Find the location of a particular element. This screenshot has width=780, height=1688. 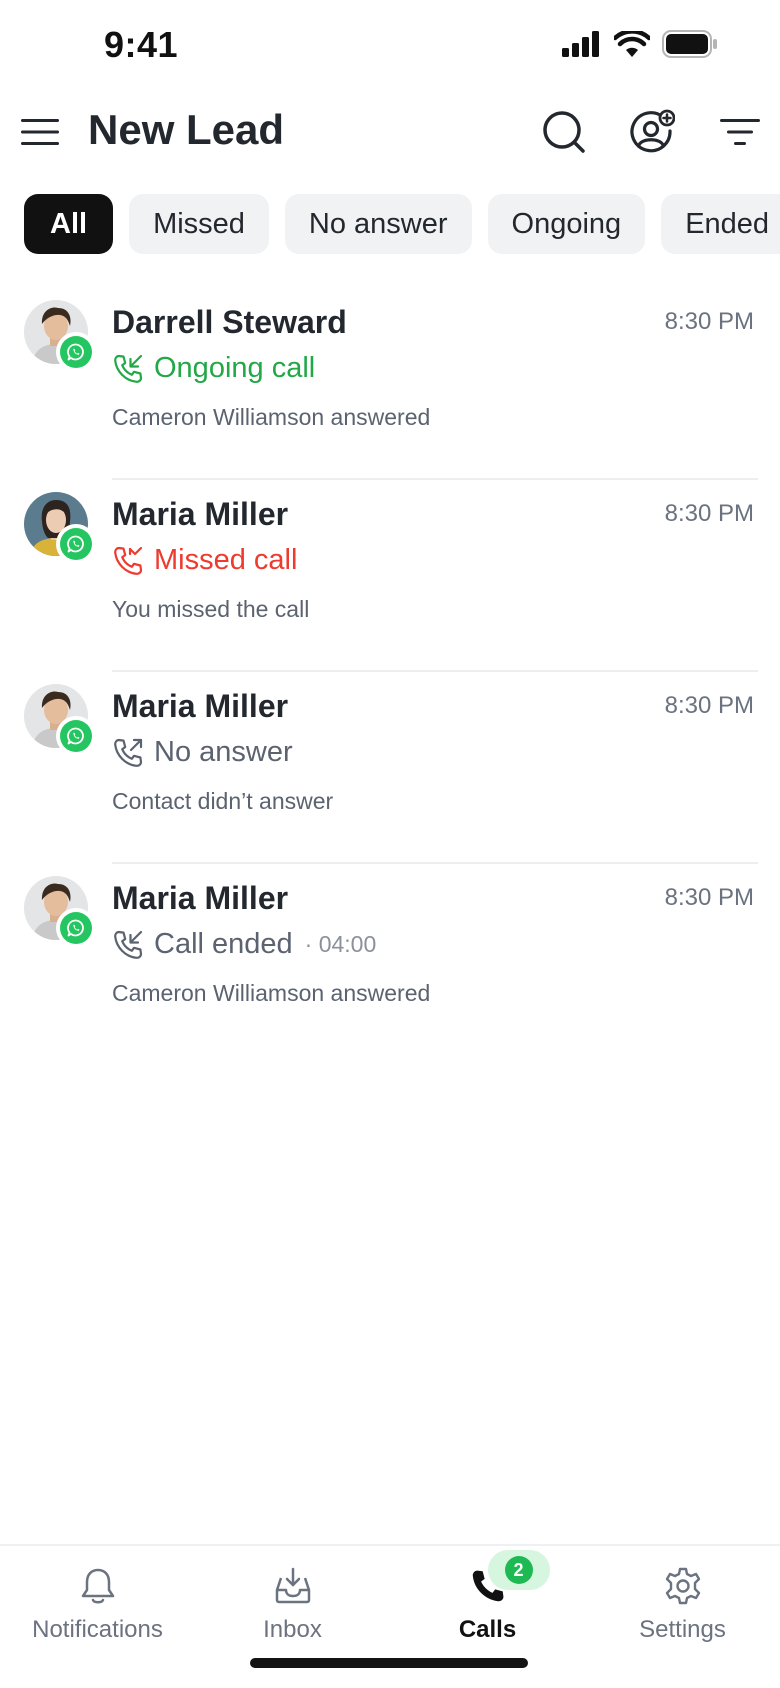

calls-badge: 2 is located at coordinates (518, 1570).